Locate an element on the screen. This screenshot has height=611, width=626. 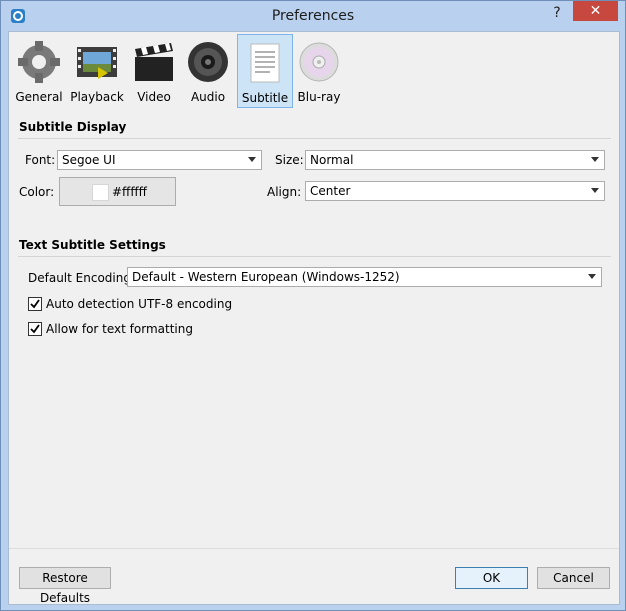
size-select: Normal is located at coordinates (455, 160).